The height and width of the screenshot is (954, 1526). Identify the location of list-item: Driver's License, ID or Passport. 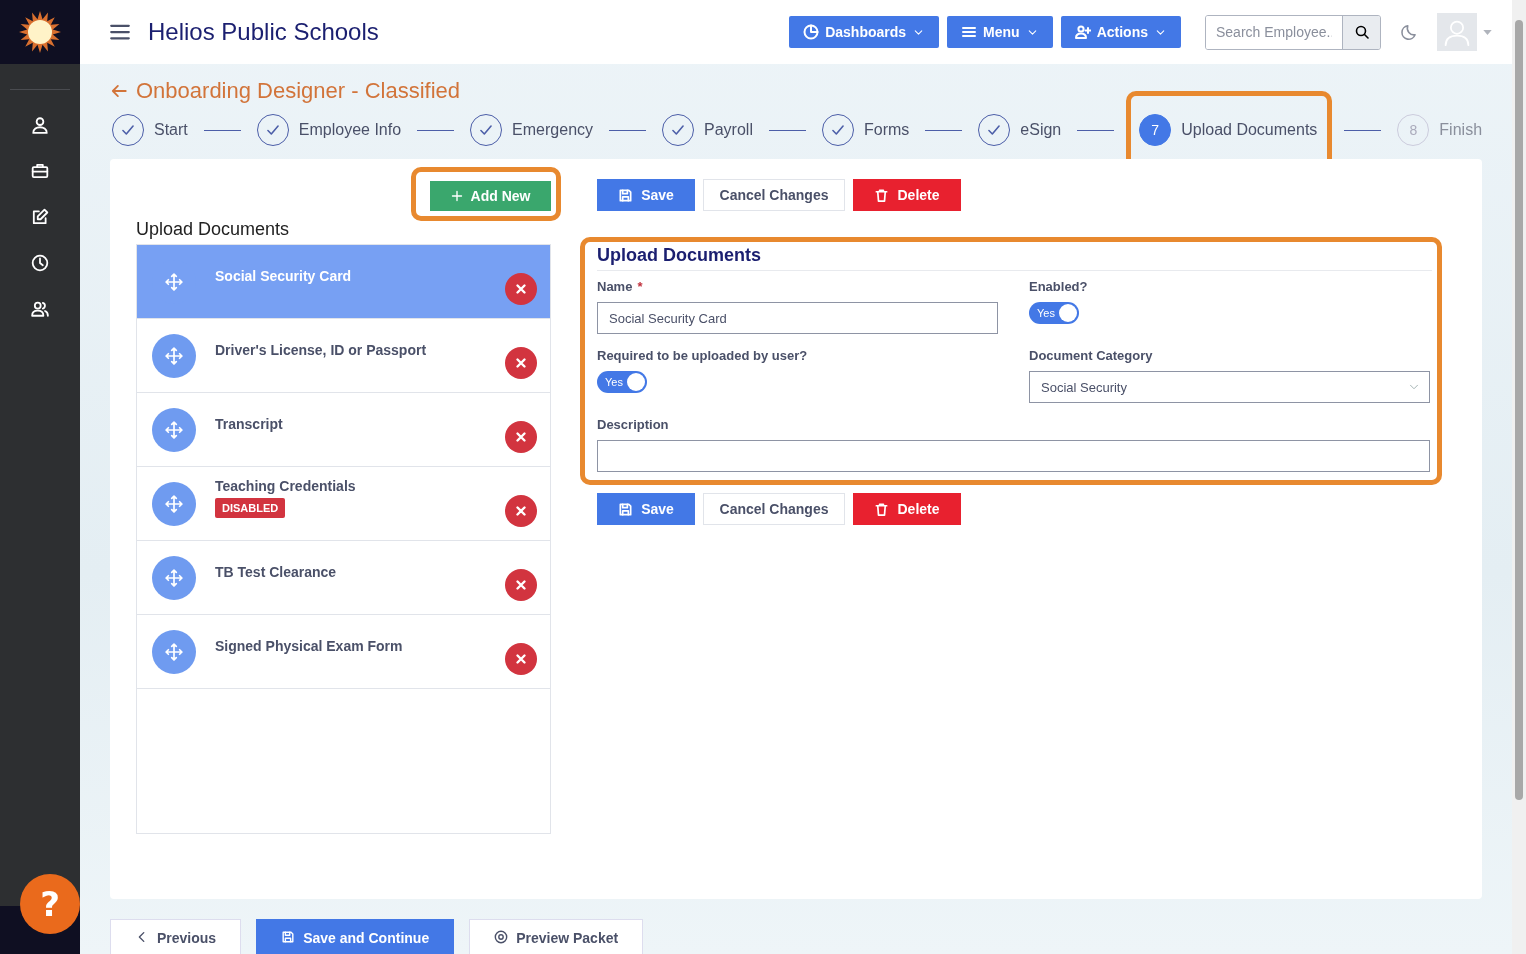
(343, 356).